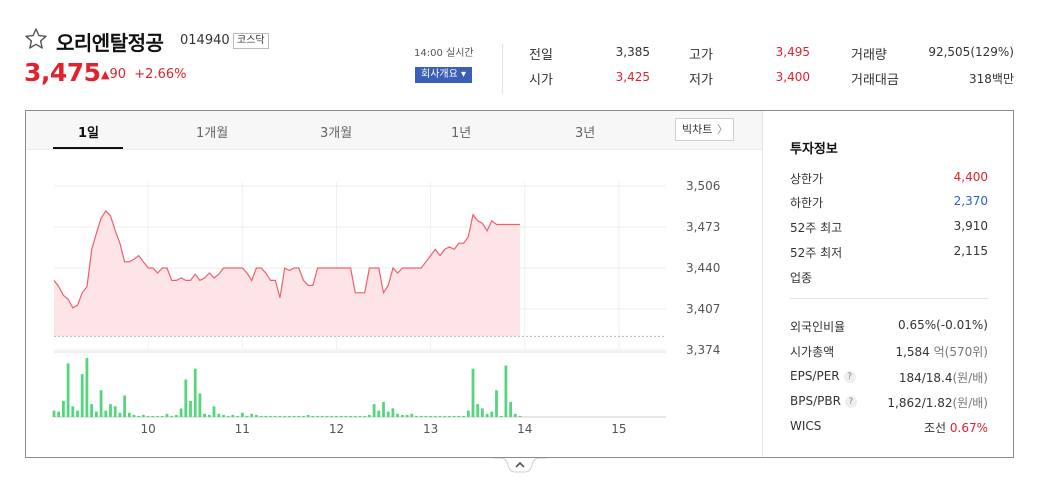 This screenshot has width=1044, height=480. I want to click on tab-1month: 1개월, so click(212, 131).